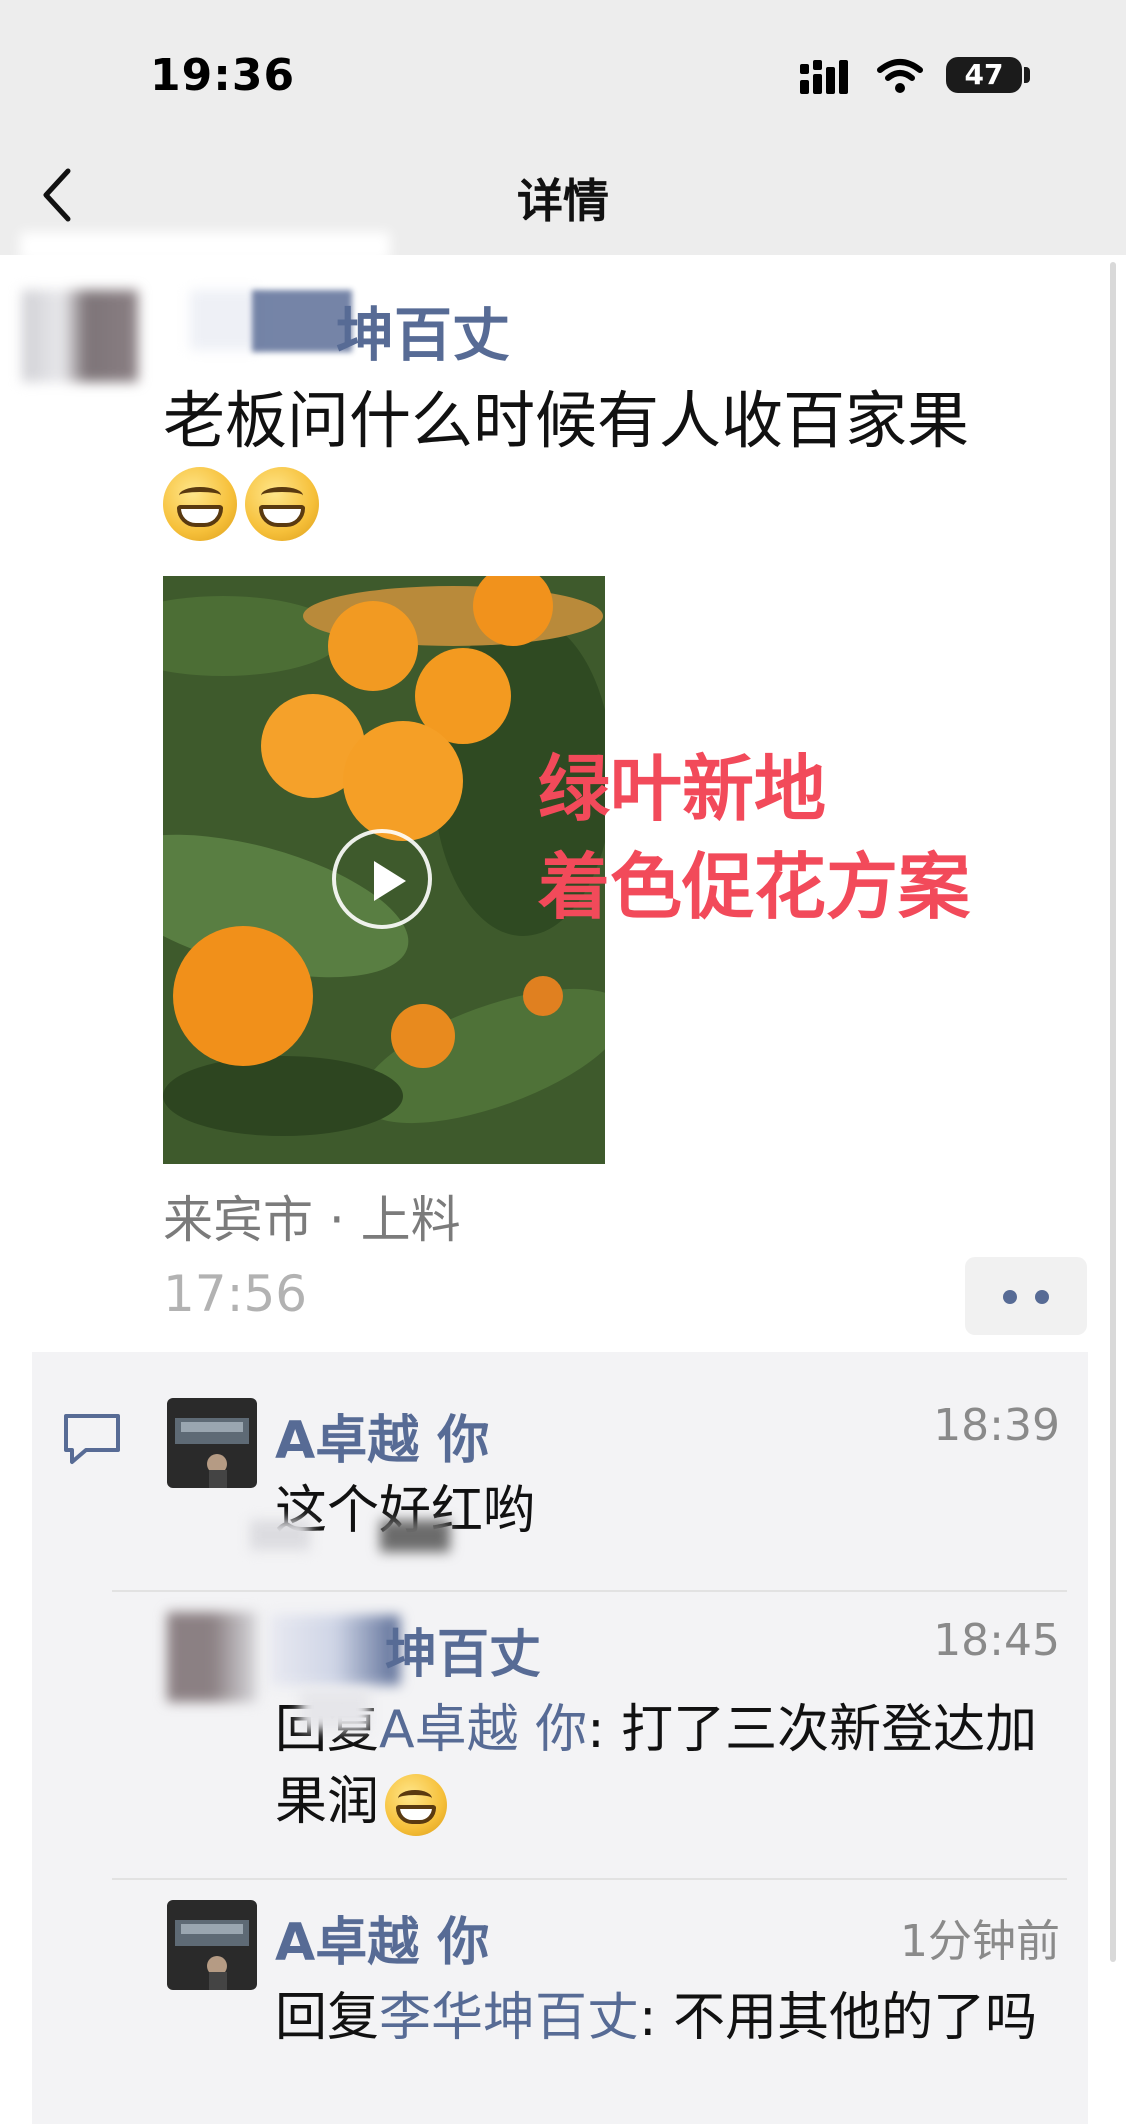 This screenshot has width=1126, height=2124. I want to click on comment-icon, so click(92, 1439).